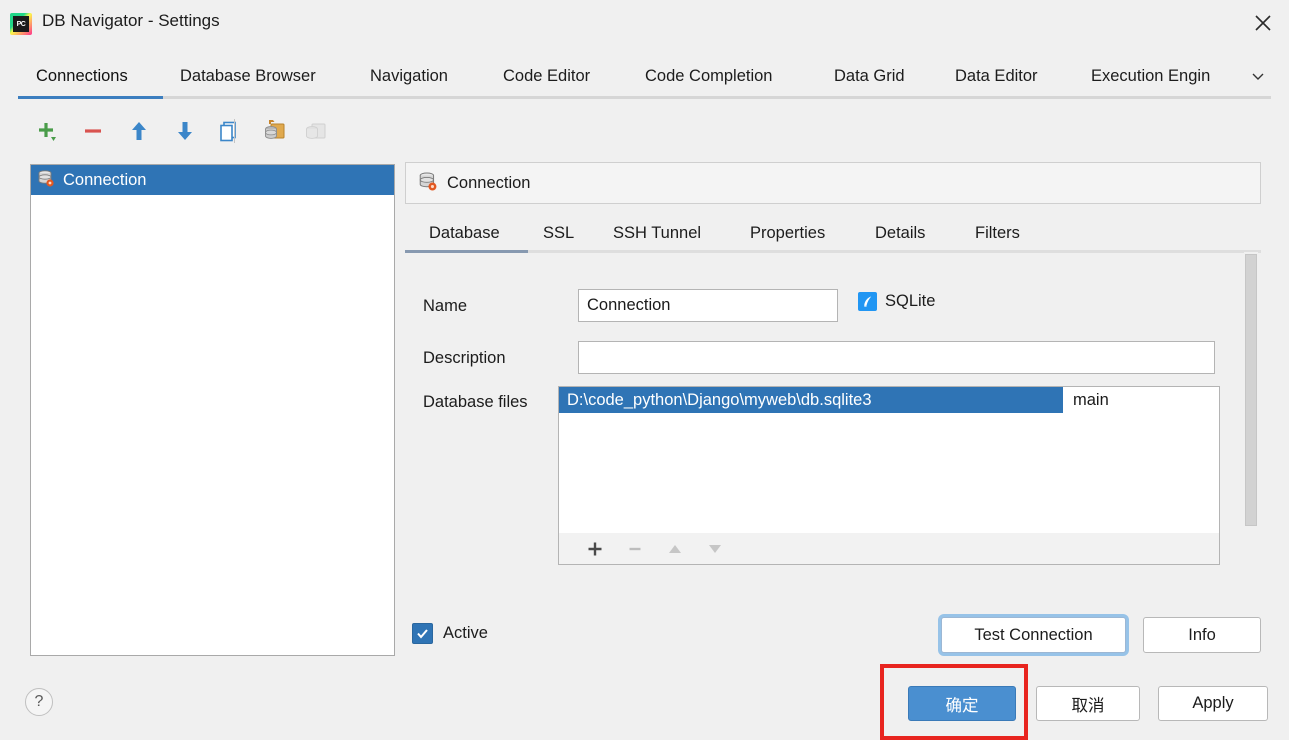  Describe the element at coordinates (595, 549) in the screenshot. I see `add-file-button` at that location.